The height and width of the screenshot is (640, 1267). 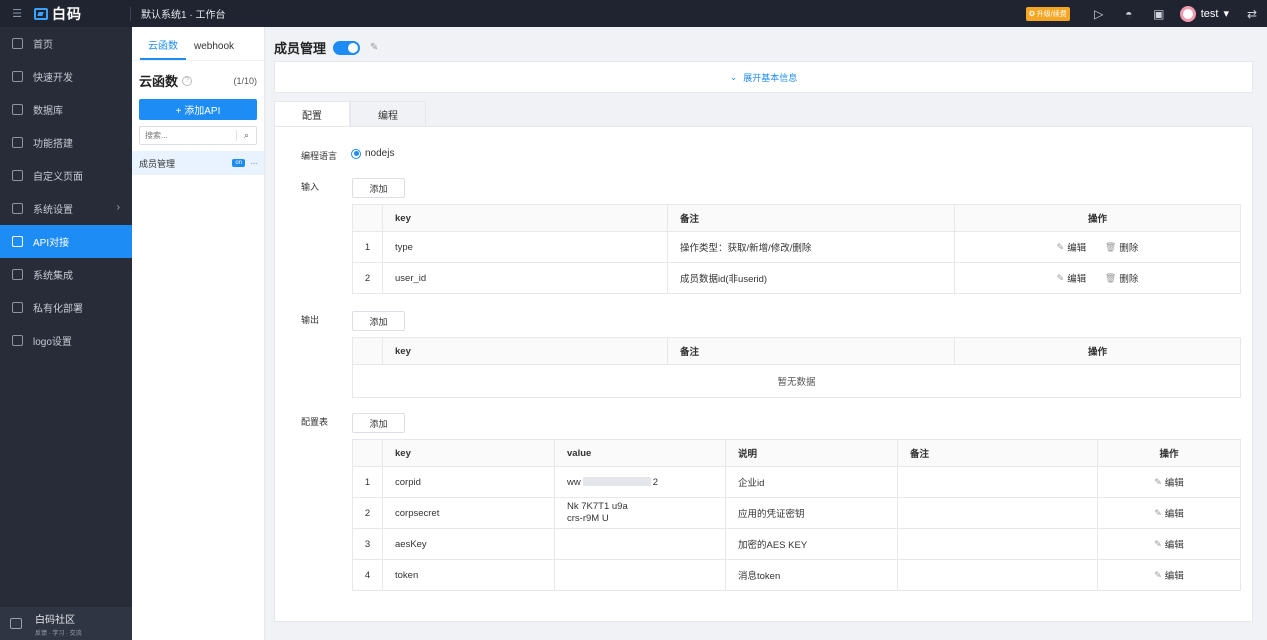 What do you see at coordinates (347, 47) in the screenshot?
I see `enable-toggle` at bounding box center [347, 47].